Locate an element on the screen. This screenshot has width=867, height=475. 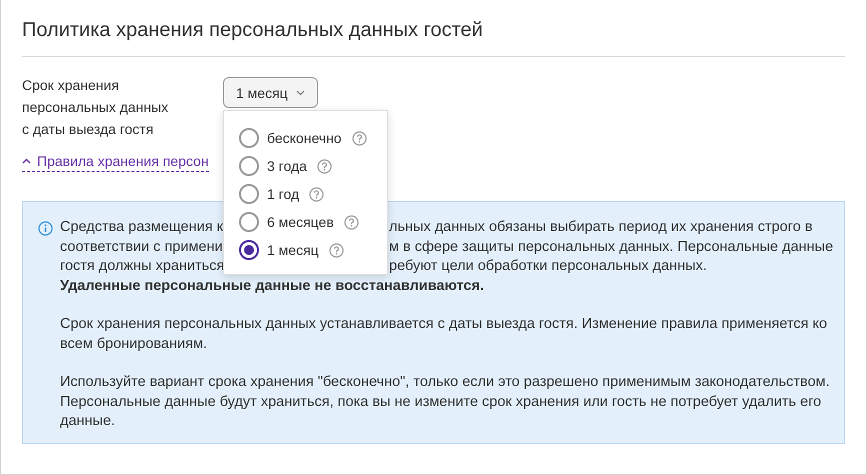
info-text: м в сфере защиты персональных данных. Персональные данные is located at coordinates (611, 247).